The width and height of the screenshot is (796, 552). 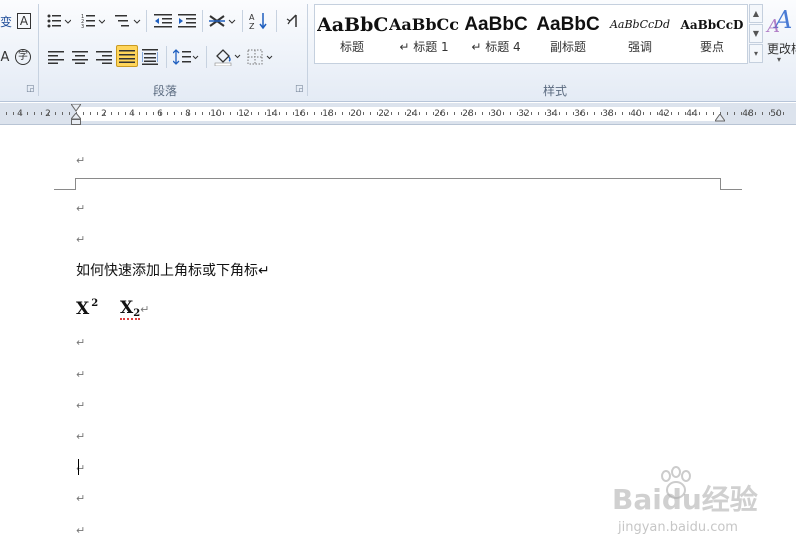 I want to click on change-styles-dropdown-icon: ▾, so click(x=779, y=59).